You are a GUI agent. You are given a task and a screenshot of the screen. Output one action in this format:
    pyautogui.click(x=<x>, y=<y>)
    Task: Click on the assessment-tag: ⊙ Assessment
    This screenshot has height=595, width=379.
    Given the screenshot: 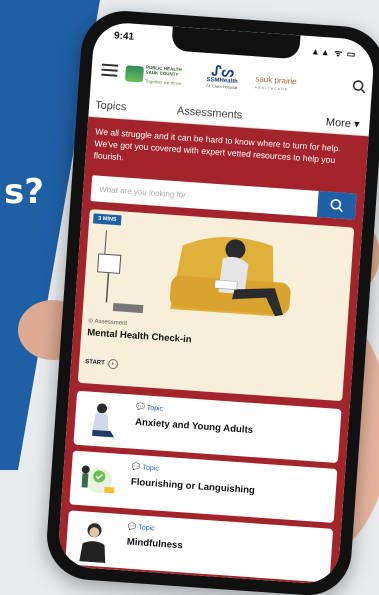 What is the action you would take?
    pyautogui.click(x=107, y=322)
    